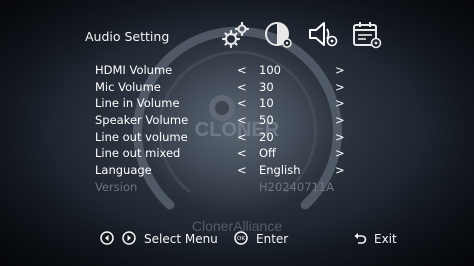  What do you see at coordinates (123, 170) in the screenshot?
I see `setting-label: Language` at bounding box center [123, 170].